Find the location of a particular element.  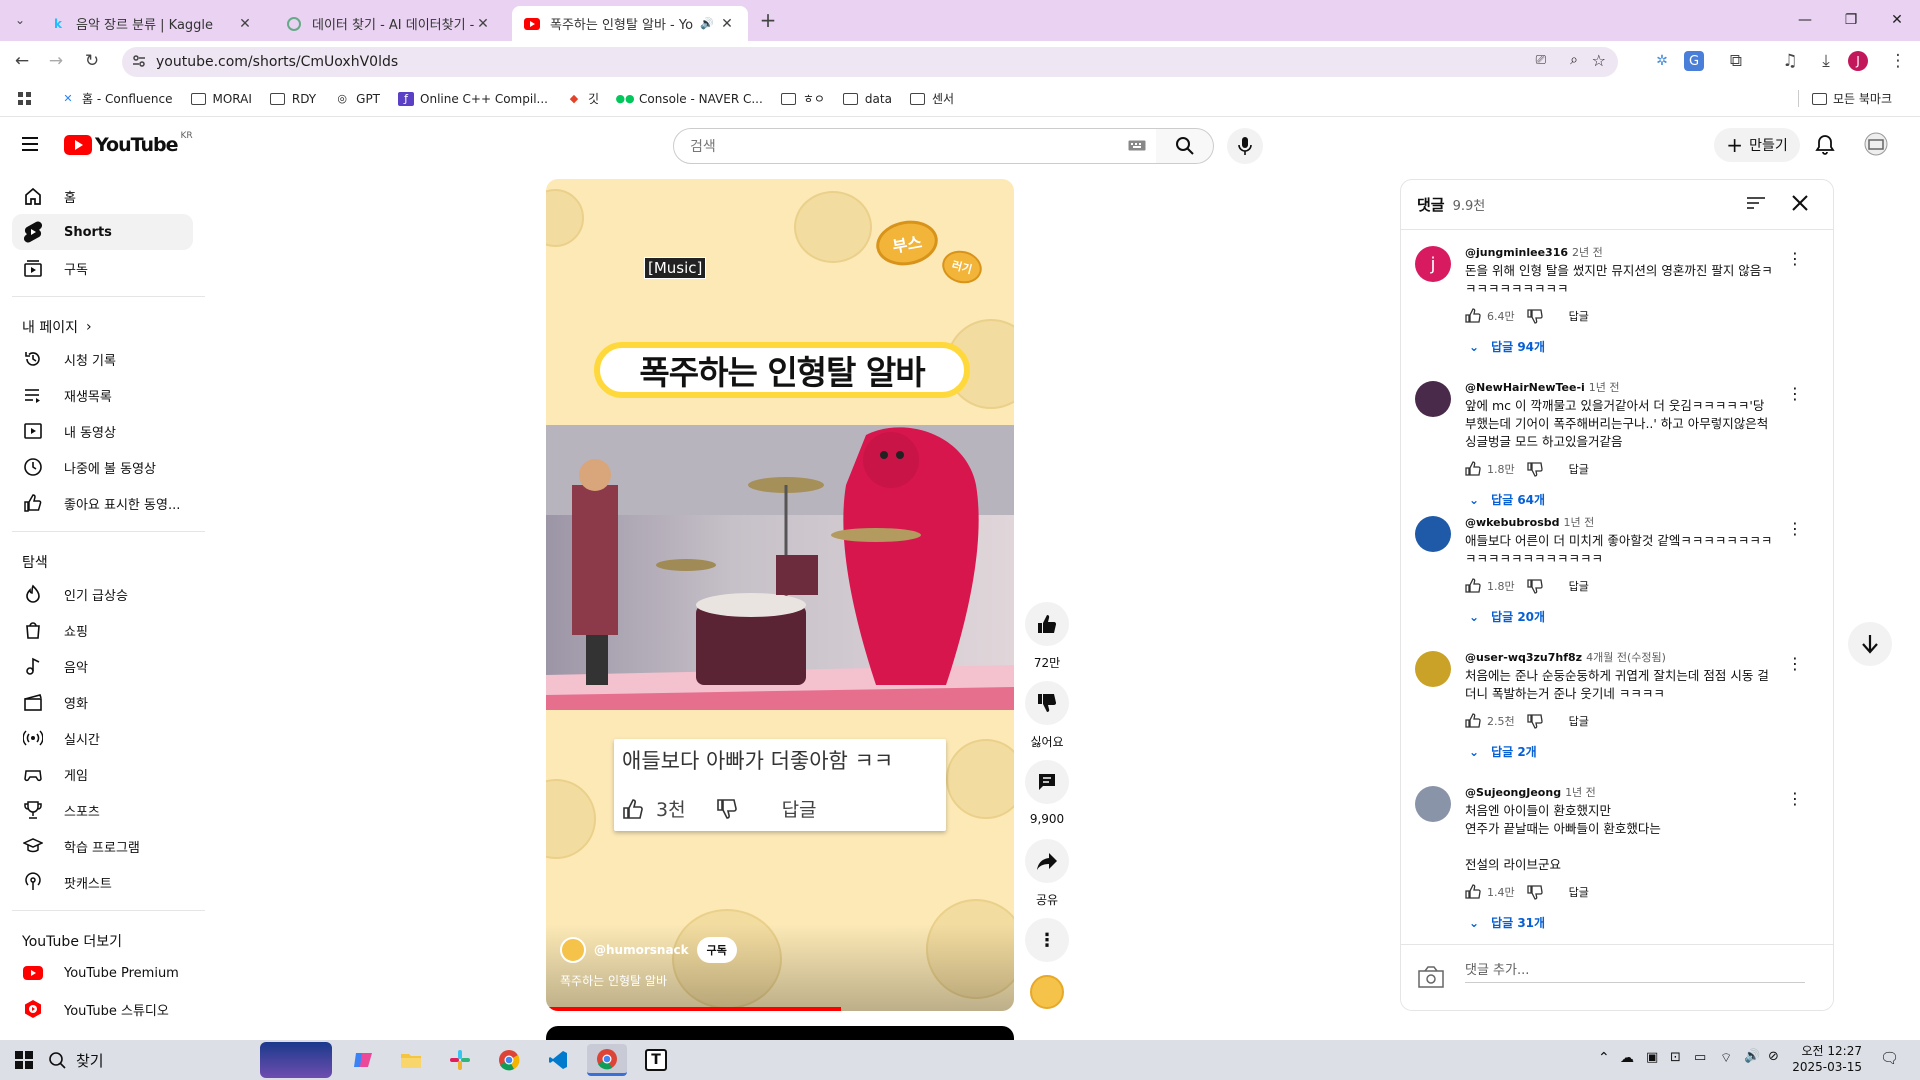

bookmark-git: ◆ 깃 is located at coordinates (582, 98).